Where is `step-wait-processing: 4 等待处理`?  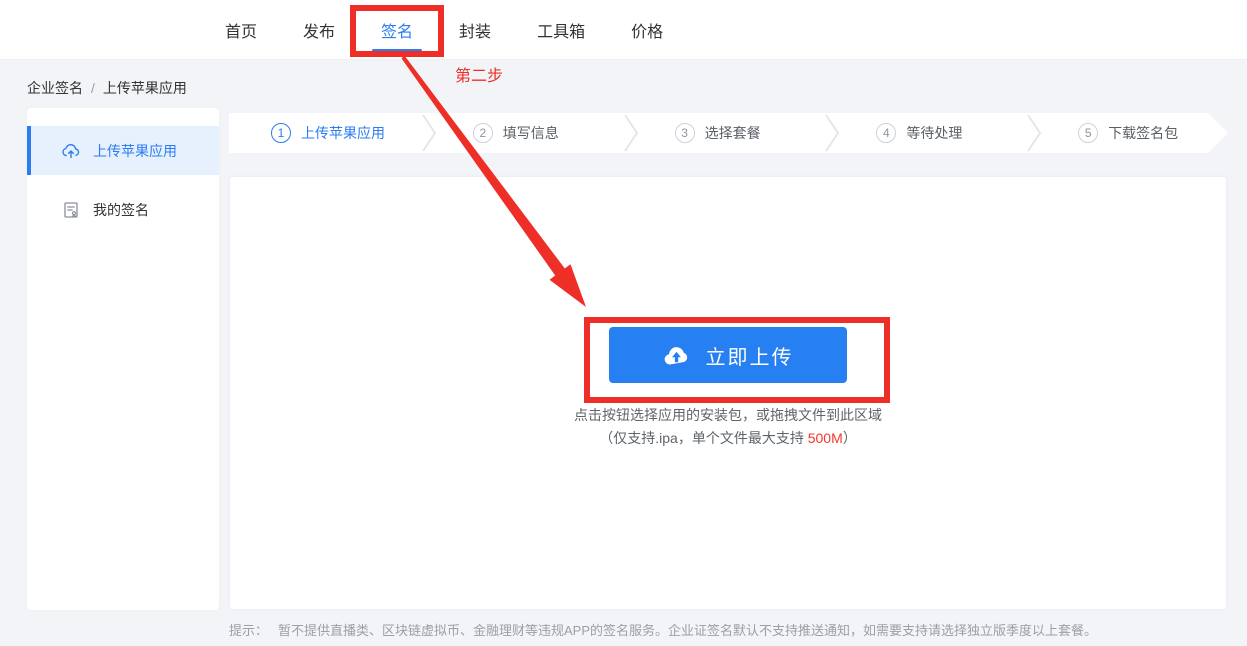
step-wait-processing: 4 等待处理 is located at coordinates (934, 133).